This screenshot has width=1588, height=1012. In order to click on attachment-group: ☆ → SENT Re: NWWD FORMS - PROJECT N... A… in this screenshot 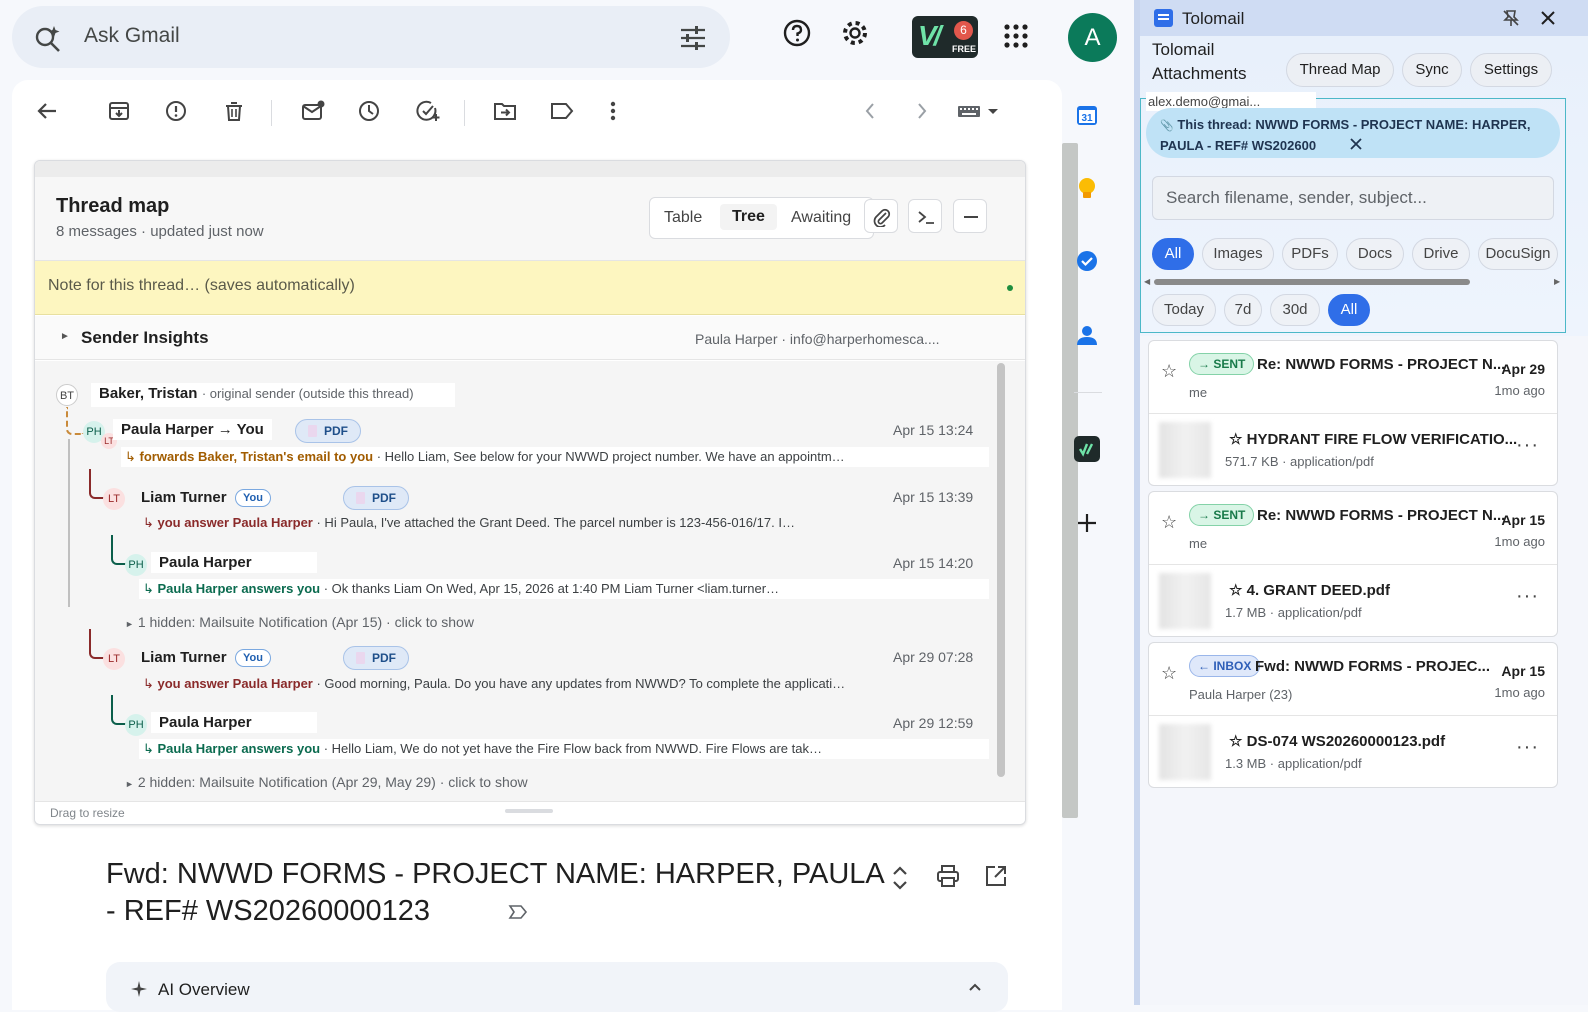, I will do `click(1353, 564)`.